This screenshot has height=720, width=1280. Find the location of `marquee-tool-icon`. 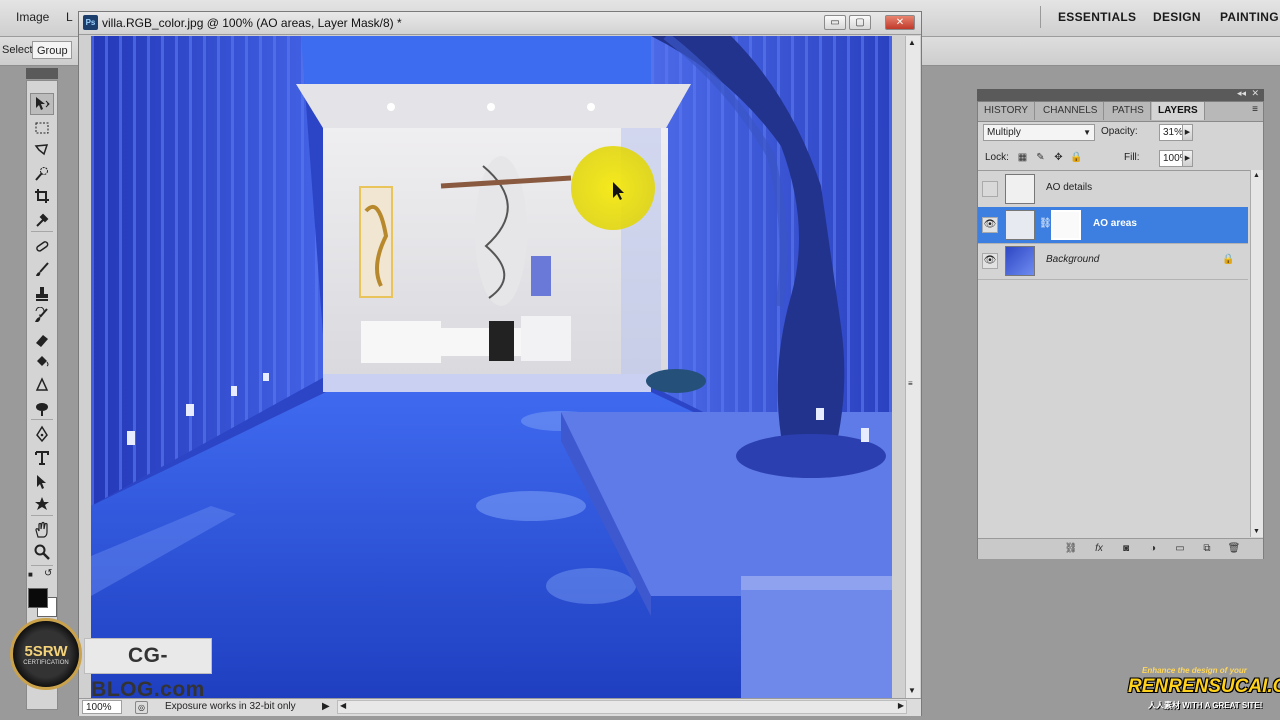

marquee-tool-icon is located at coordinates (42, 128).